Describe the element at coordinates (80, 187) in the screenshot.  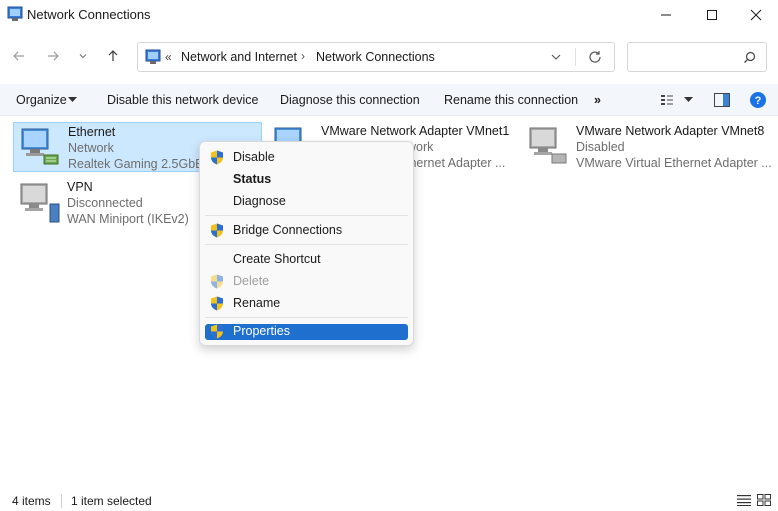
I see `item-name: VPN` at that location.